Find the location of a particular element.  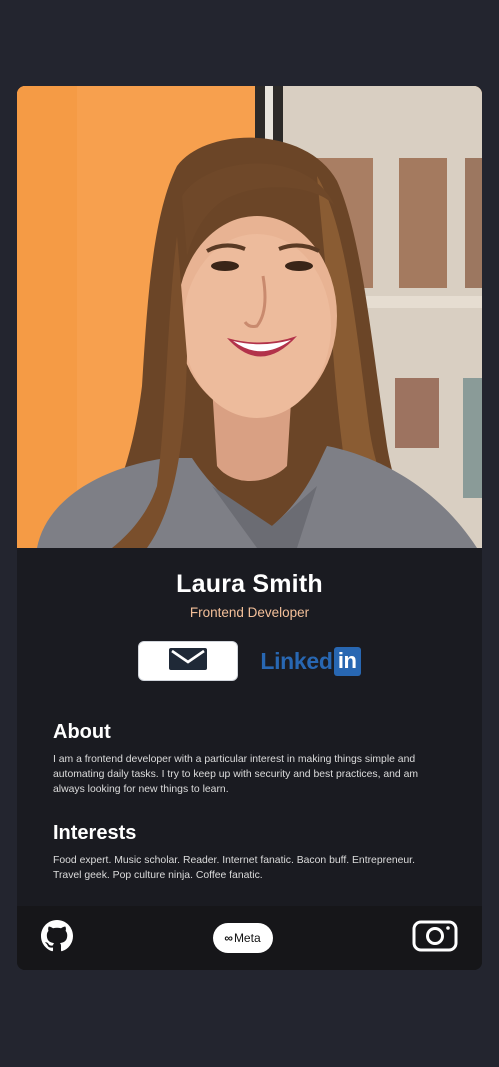

social-footer: ∞ Meta is located at coordinates (249, 938).